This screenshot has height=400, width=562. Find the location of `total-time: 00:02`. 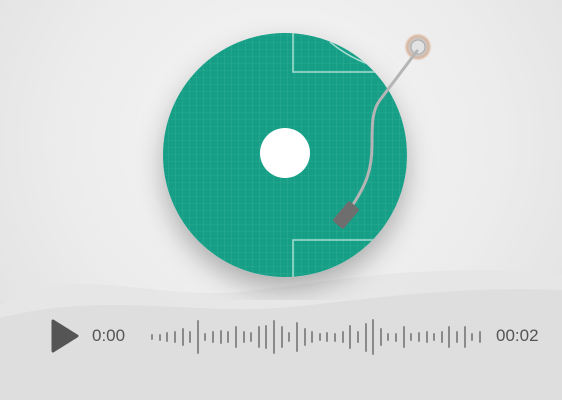

total-time: 00:02 is located at coordinates (517, 335).